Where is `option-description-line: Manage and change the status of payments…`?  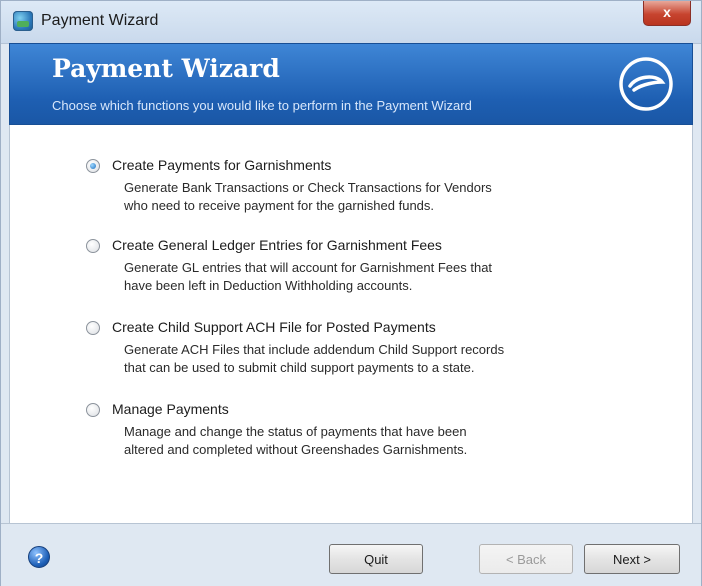 option-description-line: Manage and change the status of payments… is located at coordinates (295, 431).